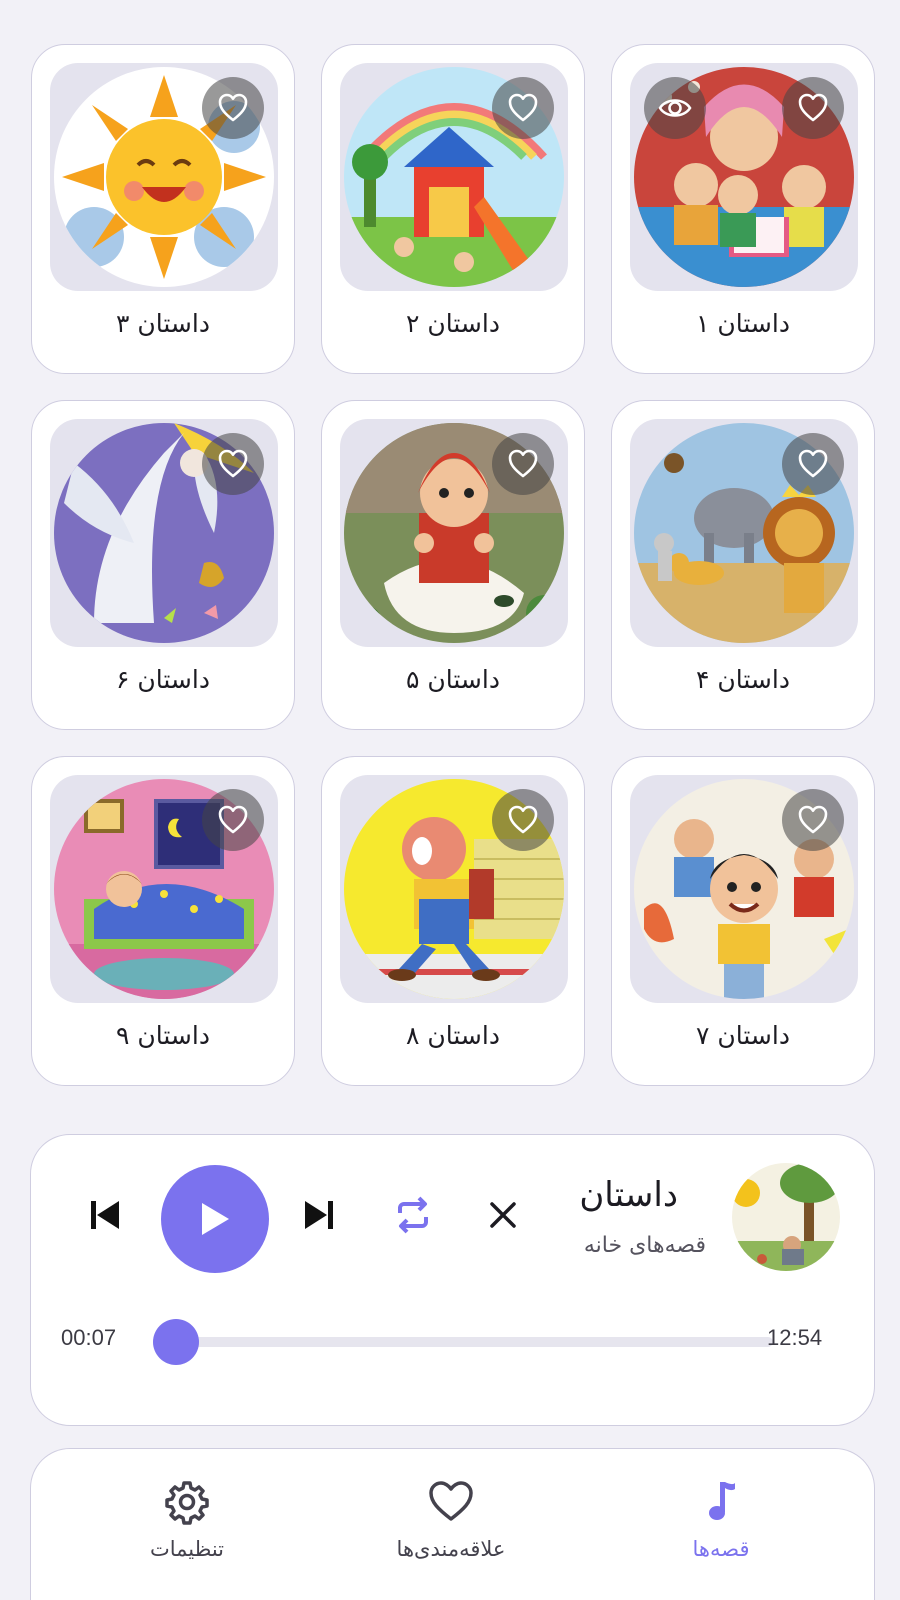 The image size is (900, 1600). I want to click on repeat-icon, so click(413, 1215).